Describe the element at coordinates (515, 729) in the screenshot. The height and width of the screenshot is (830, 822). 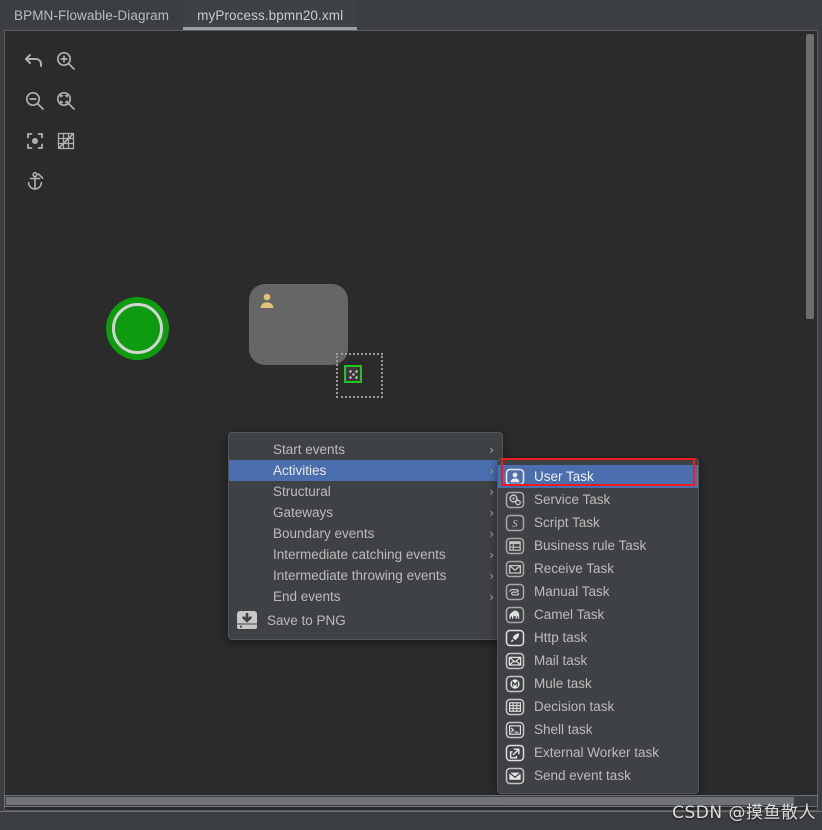
I see `shell-task-icon` at that location.